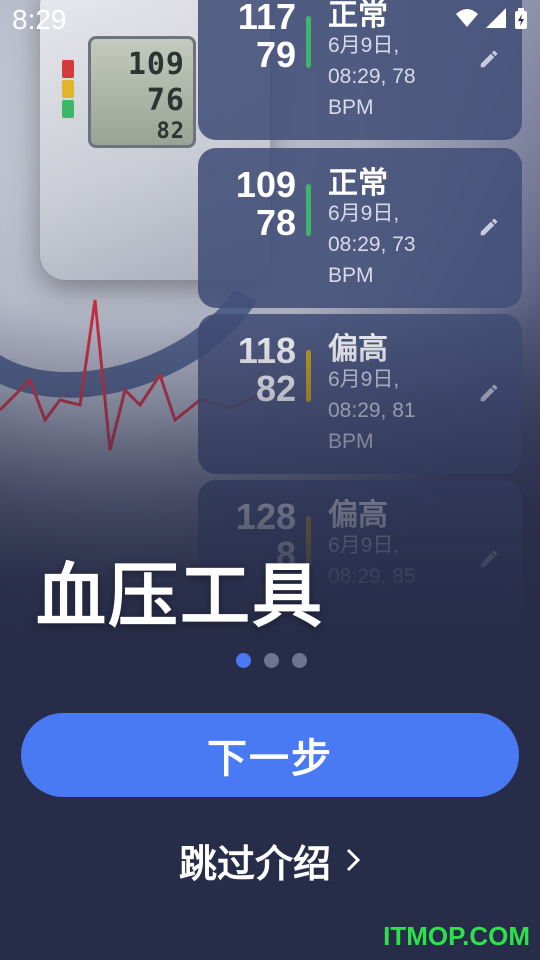 This screenshot has height=960, width=540. I want to click on record-detail: 6月9日, 08:29, 73 BPM, so click(372, 244).